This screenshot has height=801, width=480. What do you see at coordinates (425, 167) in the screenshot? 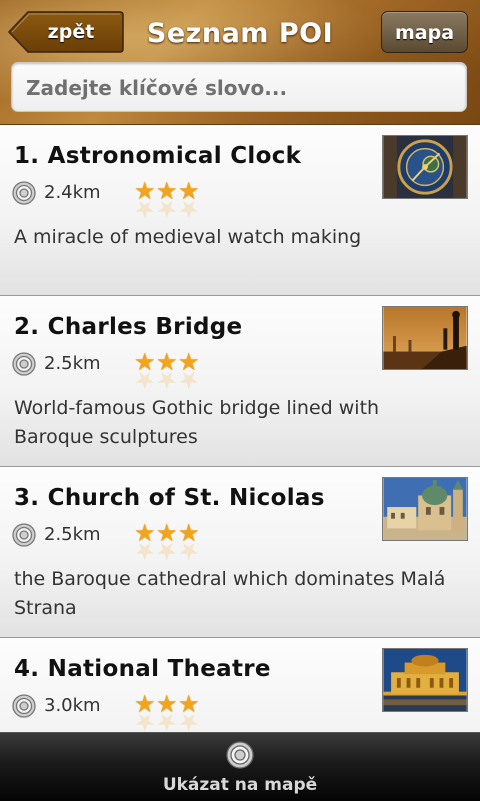
I see `astronomical-clock-thumbnail` at bounding box center [425, 167].